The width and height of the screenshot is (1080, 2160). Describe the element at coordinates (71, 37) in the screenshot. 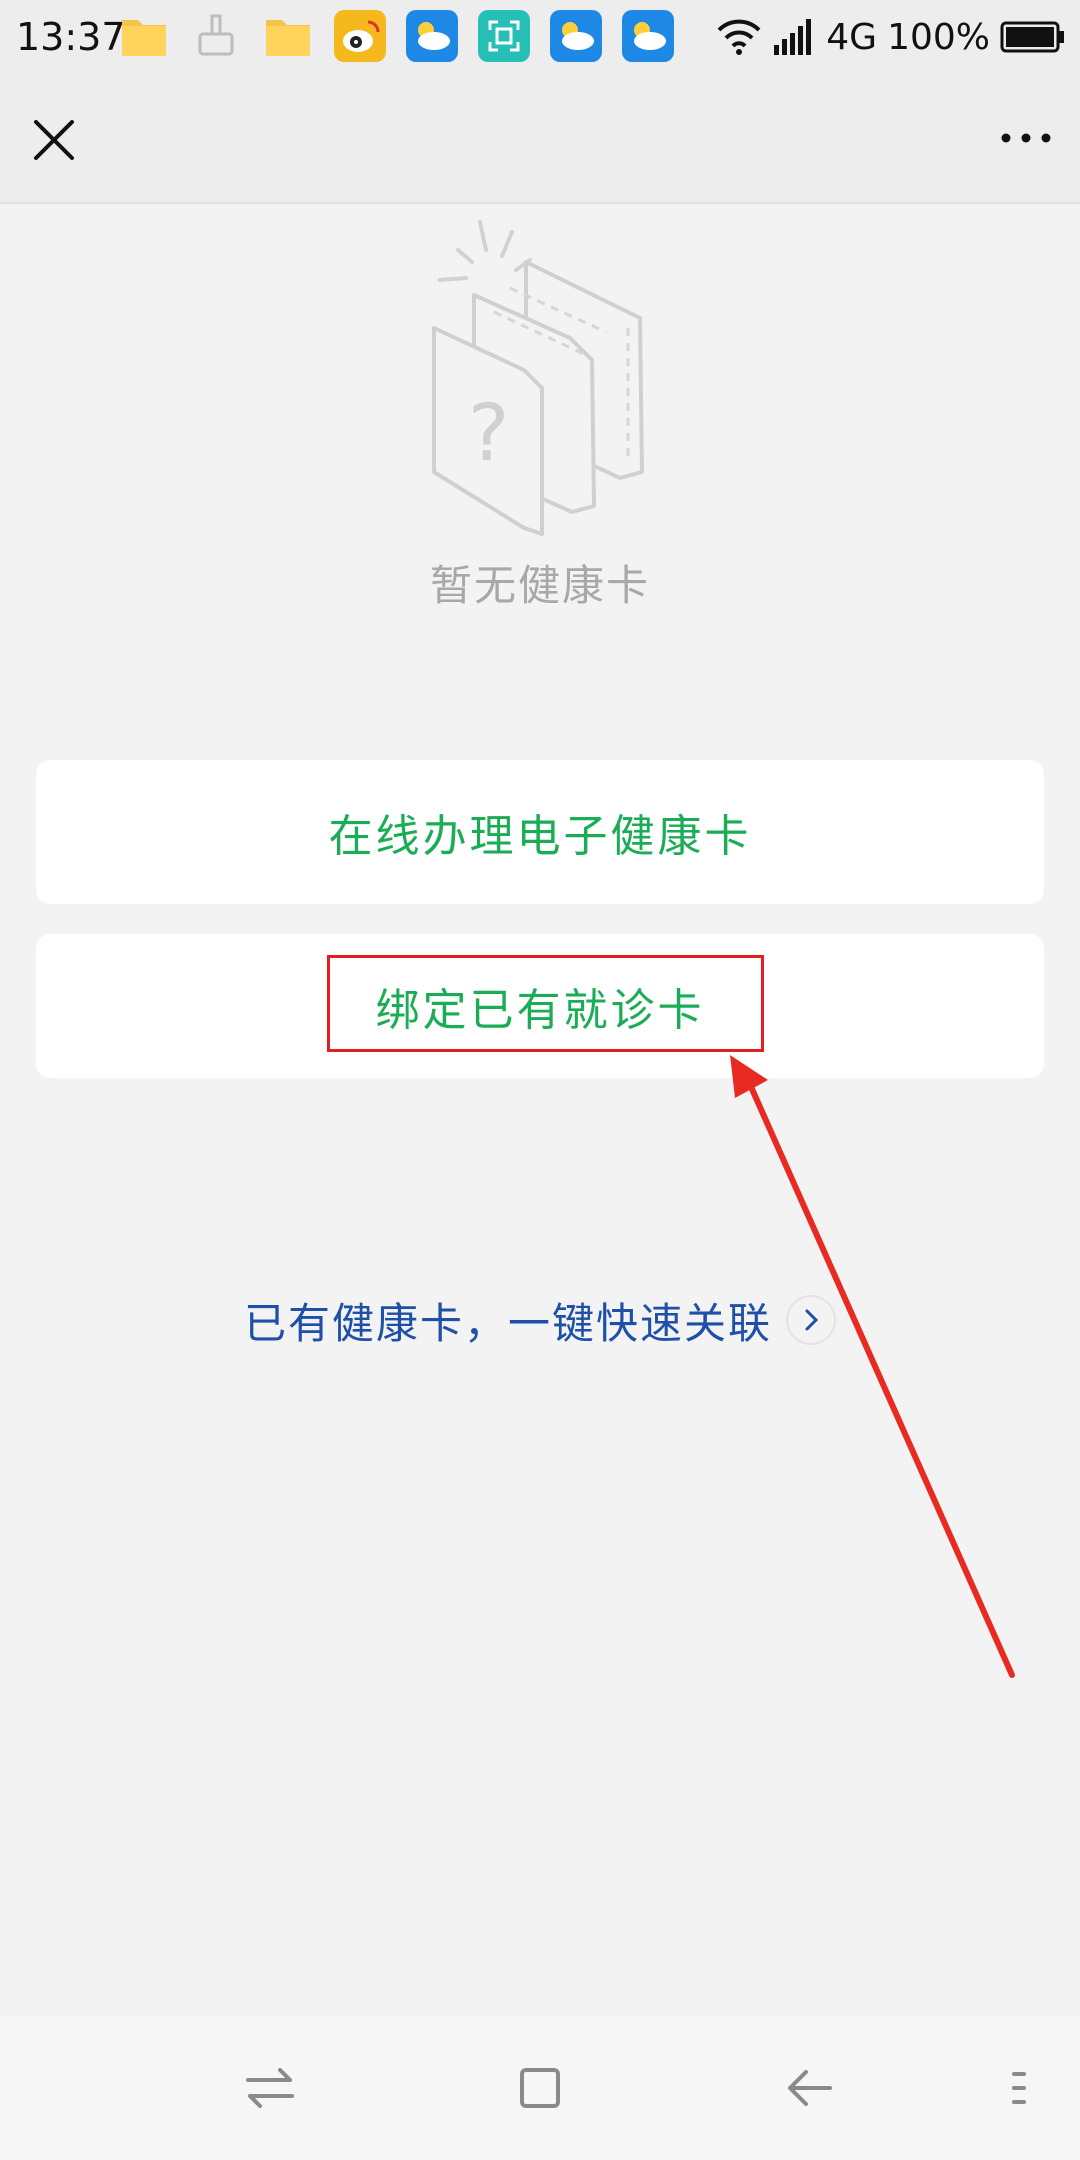

I see `status-time: 13:37` at that location.